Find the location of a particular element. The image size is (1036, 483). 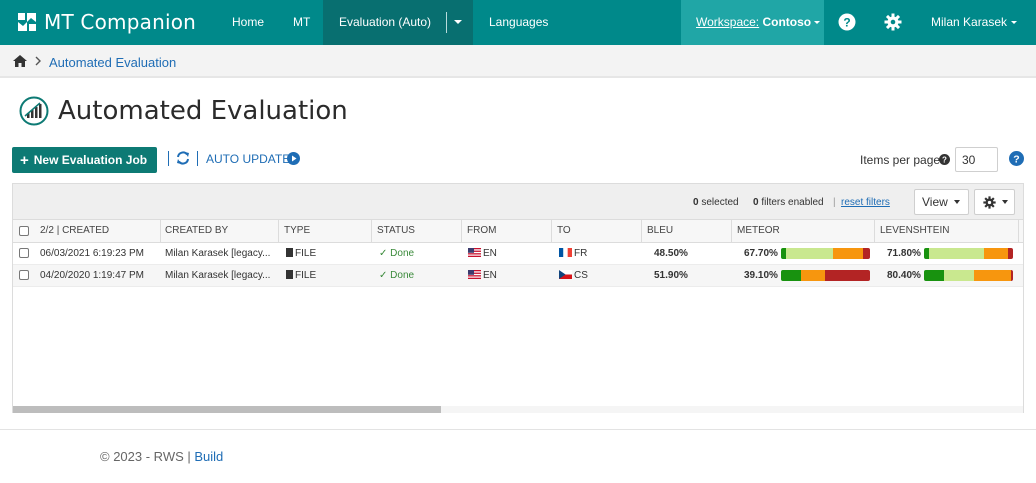

nav-evaluation-auto: Evaluation (Auto) is located at coordinates (398, 22).